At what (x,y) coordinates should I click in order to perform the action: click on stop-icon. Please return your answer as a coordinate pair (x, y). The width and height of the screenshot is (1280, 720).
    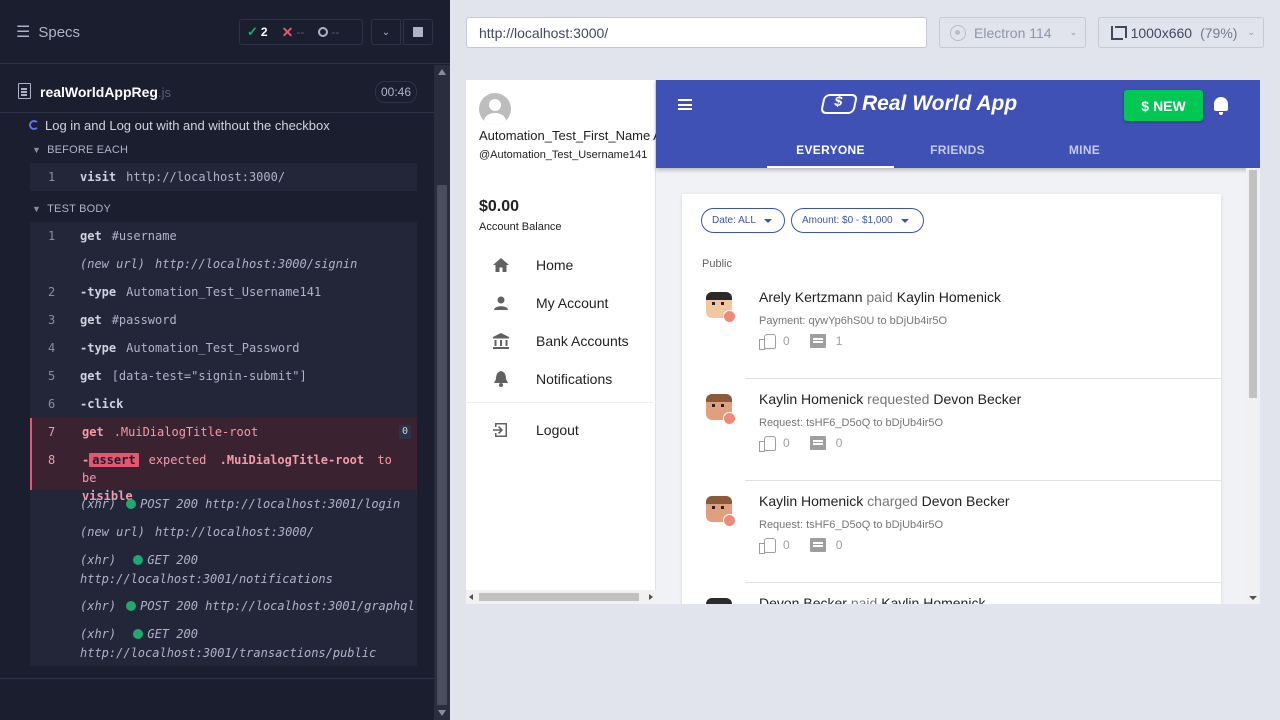
    Looking at the image, I should click on (418, 32).